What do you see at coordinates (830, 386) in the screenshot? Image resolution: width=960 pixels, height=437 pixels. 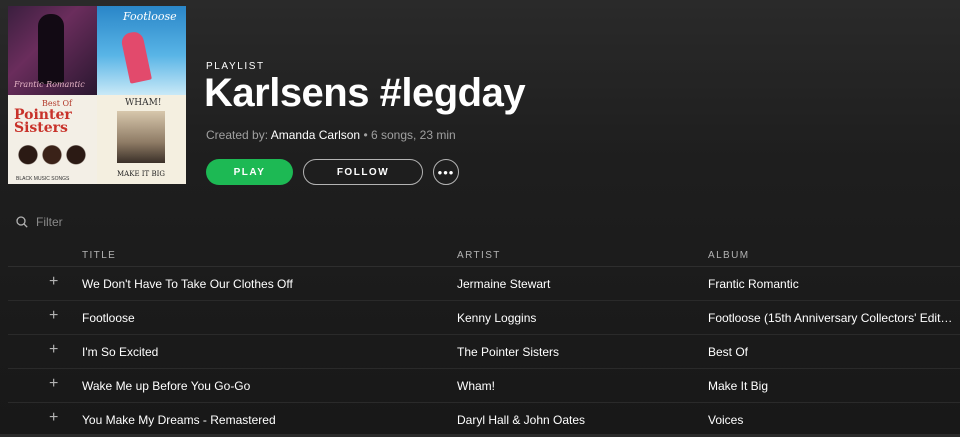 I see `track-album: Make It Big` at bounding box center [830, 386].